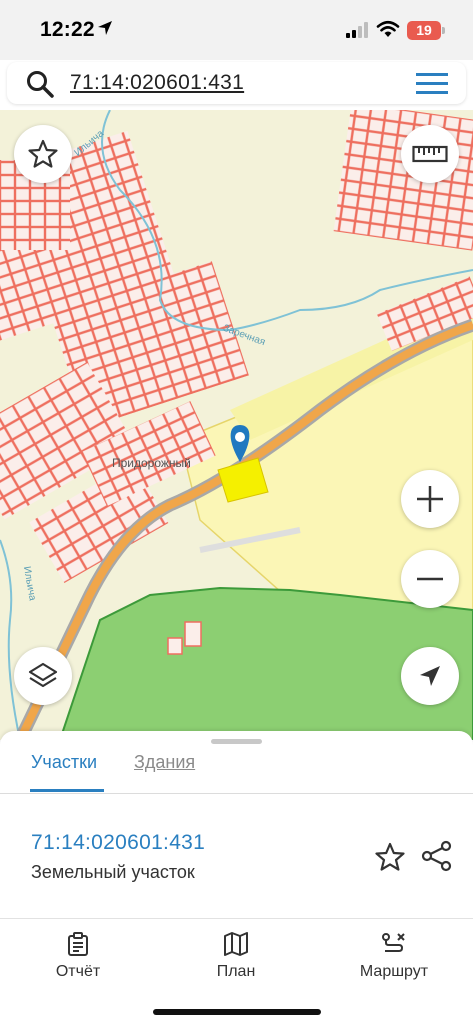  Describe the element at coordinates (236, 944) in the screenshot. I see `map-icon` at that location.